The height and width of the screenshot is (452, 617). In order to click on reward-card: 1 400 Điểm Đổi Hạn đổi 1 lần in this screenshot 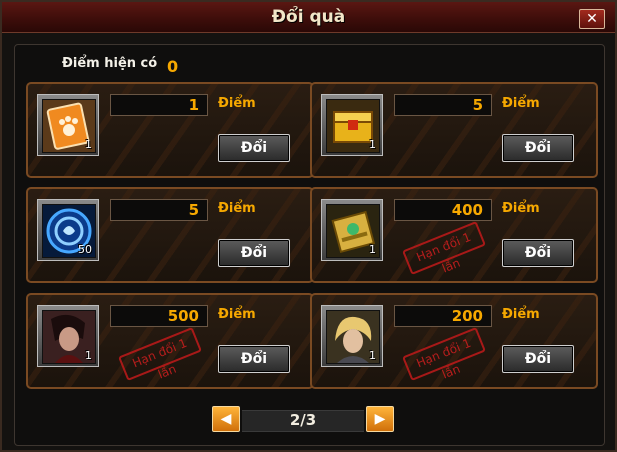, I will do `click(454, 235)`.